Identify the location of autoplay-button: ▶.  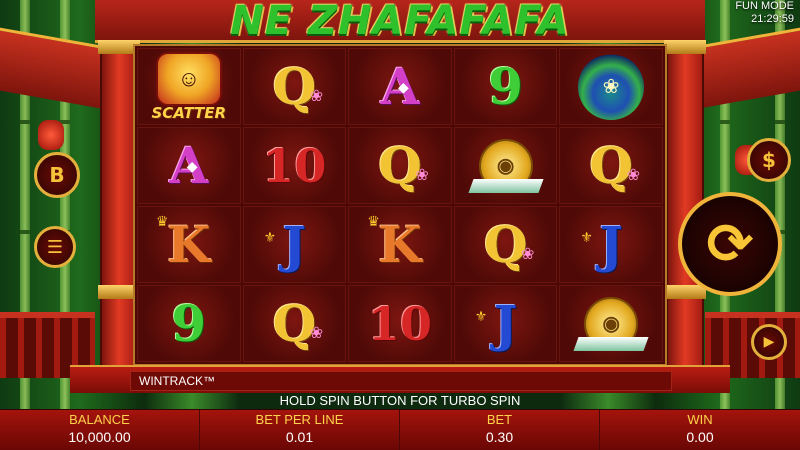
(769, 342).